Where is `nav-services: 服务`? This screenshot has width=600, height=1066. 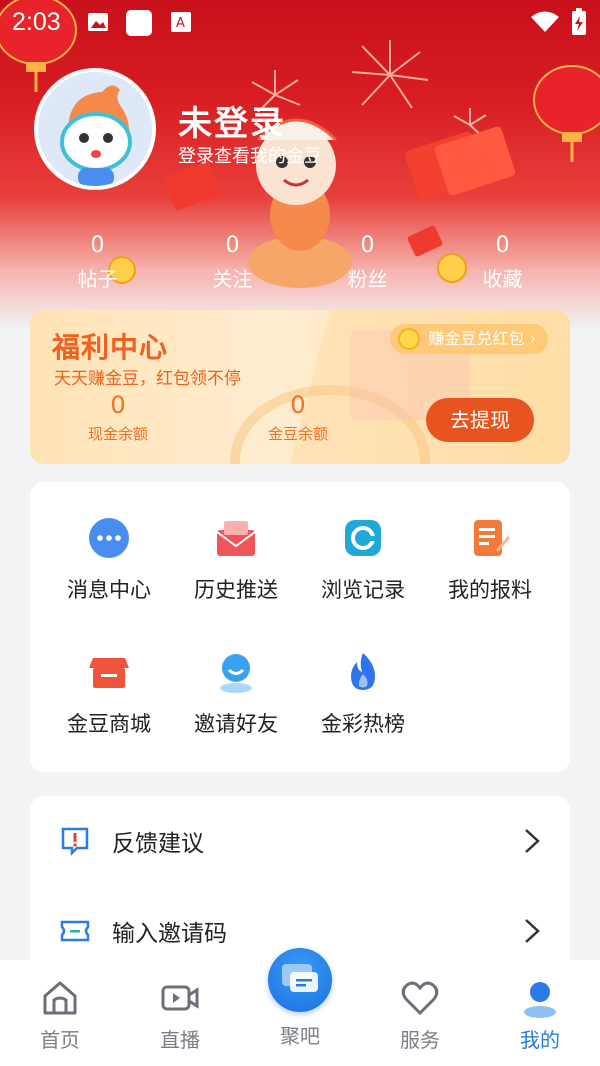 nav-services: 服务 is located at coordinates (420, 1015).